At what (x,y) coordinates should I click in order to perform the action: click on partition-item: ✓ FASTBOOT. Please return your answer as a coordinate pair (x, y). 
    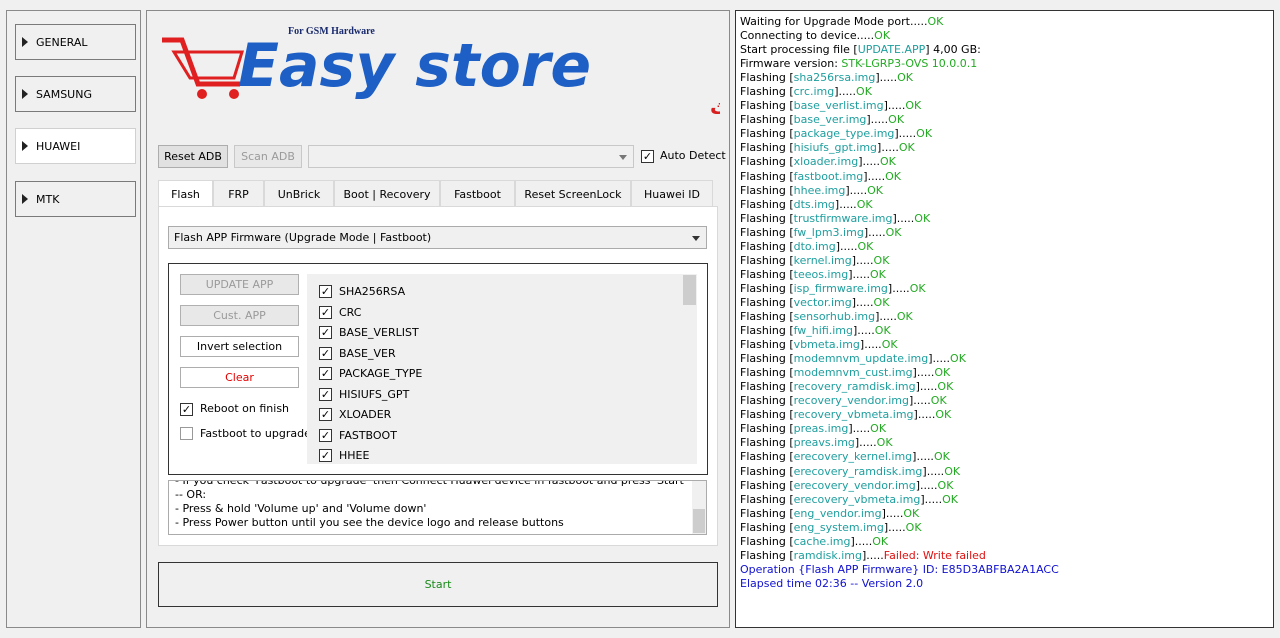
    Looking at the image, I should click on (358, 435).